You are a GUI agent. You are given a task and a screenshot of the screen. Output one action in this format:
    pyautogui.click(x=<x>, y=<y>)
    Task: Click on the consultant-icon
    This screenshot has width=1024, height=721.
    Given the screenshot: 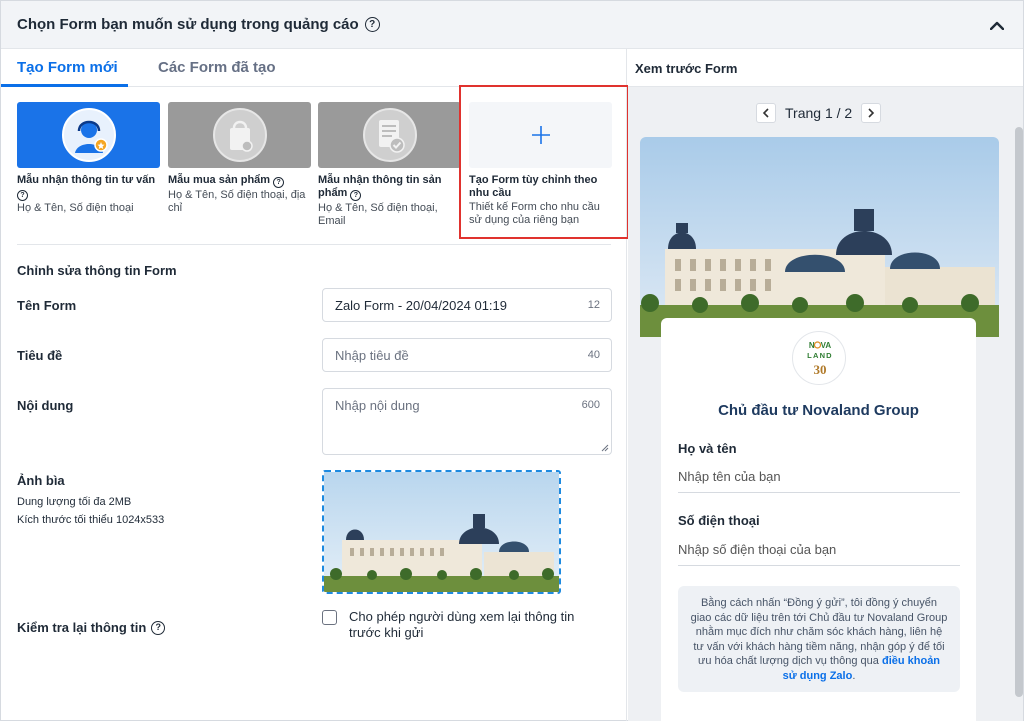 What is the action you would take?
    pyautogui.click(x=88, y=135)
    